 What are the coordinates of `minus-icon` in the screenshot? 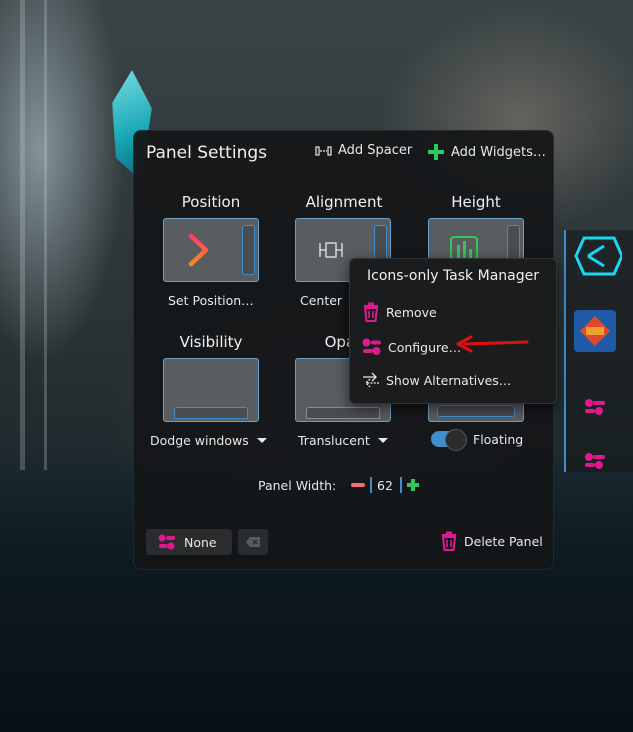 It's located at (358, 485).